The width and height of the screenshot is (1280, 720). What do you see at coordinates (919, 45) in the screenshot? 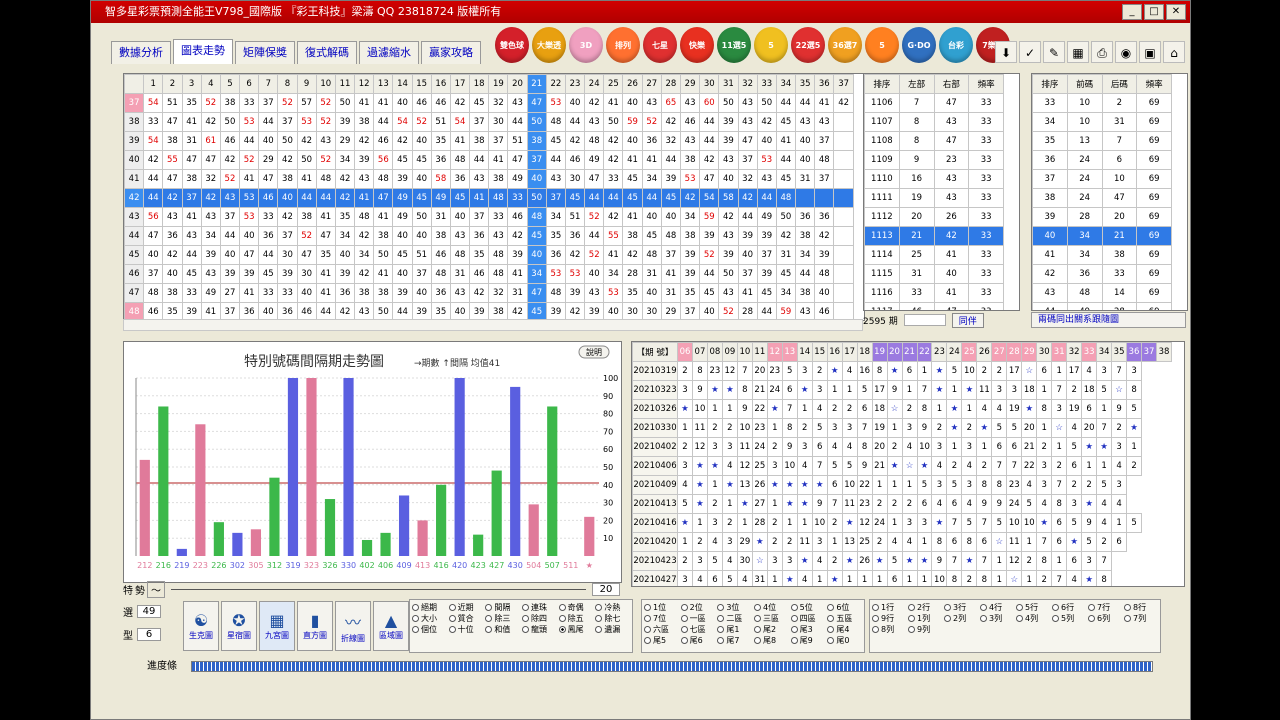
I see `lottery-11-icon: G·DO` at bounding box center [919, 45].